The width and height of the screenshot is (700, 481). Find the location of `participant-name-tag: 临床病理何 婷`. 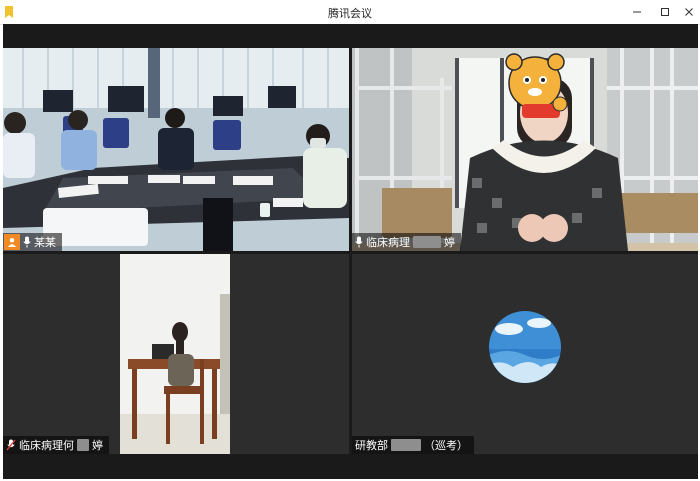

participant-name-tag: 临床病理何 婷 is located at coordinates (56, 445).